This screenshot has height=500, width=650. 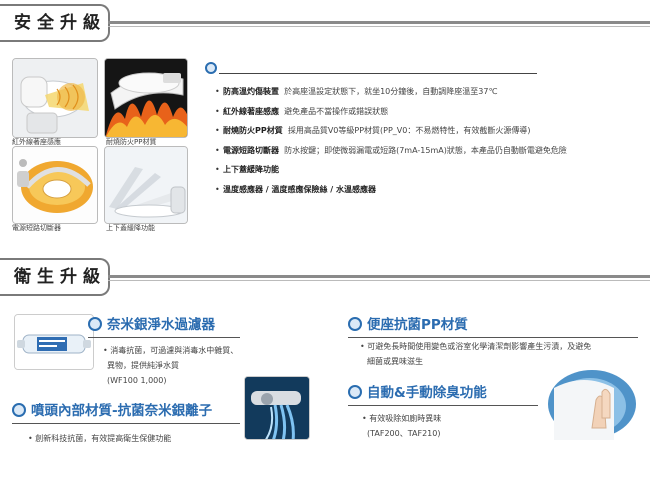 I want to click on nozzle-title: 噴頭內部材質-抗菌奈米銀離子, so click(x=112, y=412).